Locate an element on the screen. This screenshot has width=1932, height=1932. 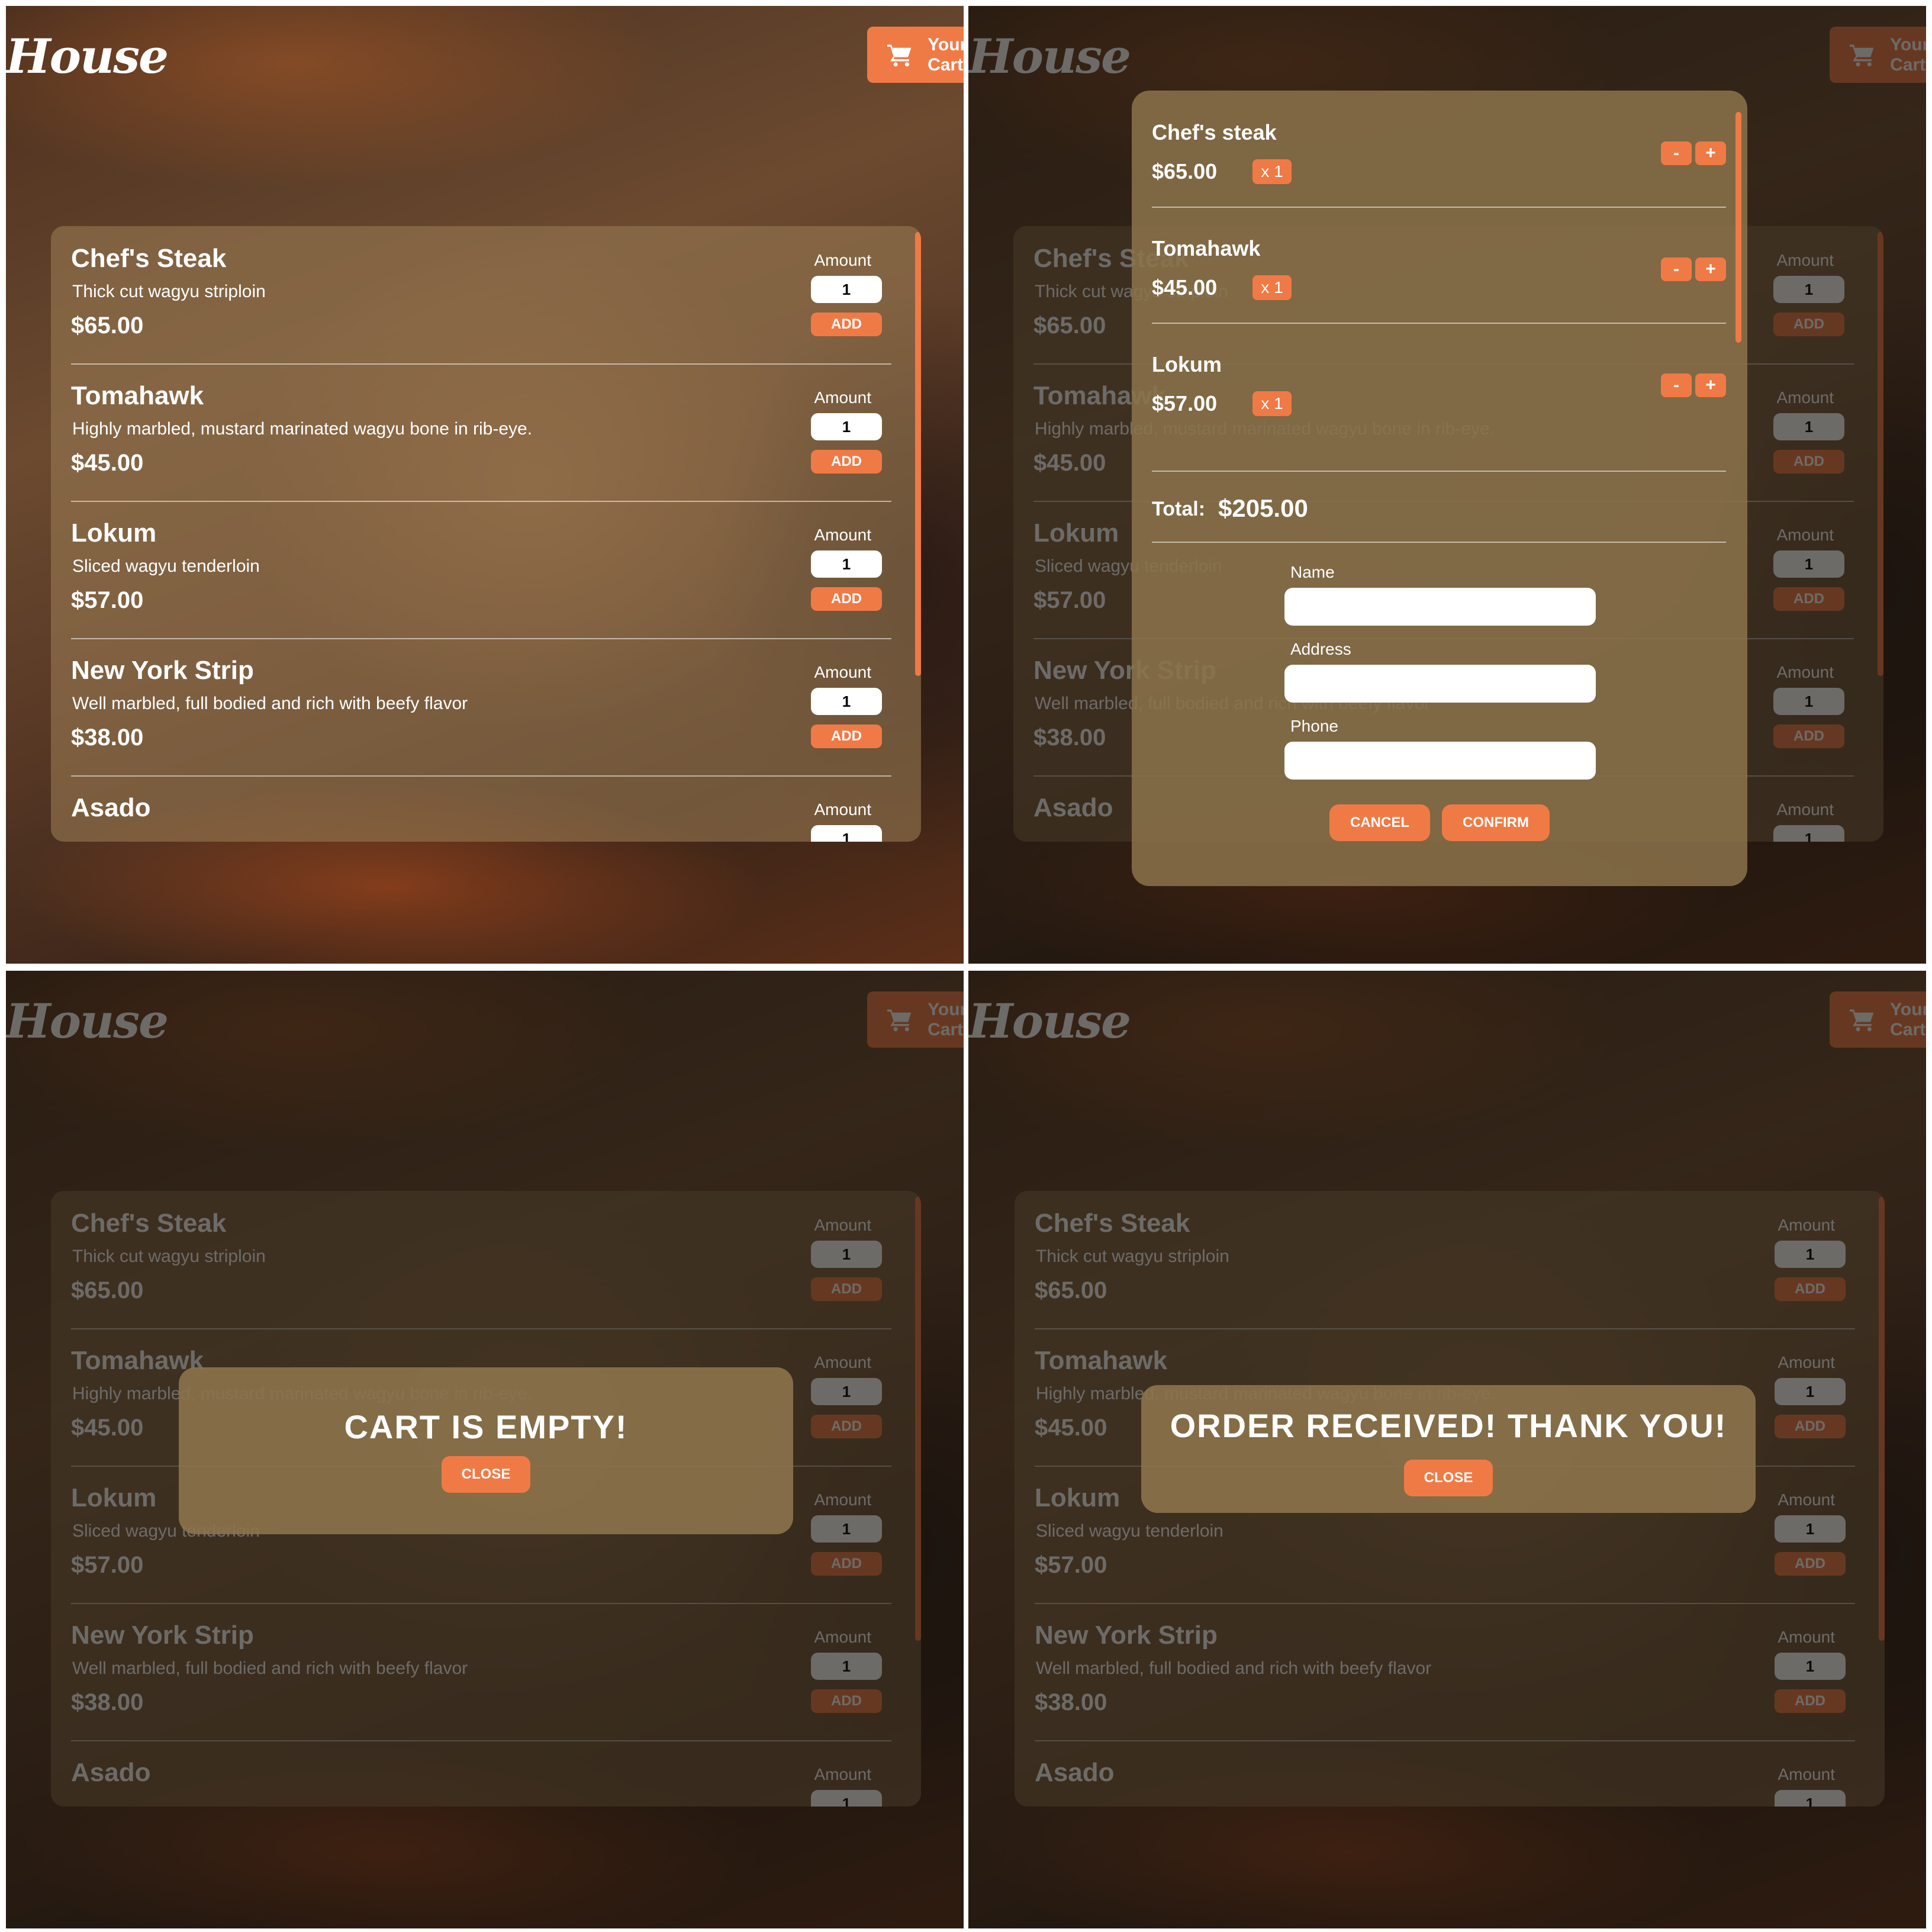
item-price: $65.00 is located at coordinates (107, 326).